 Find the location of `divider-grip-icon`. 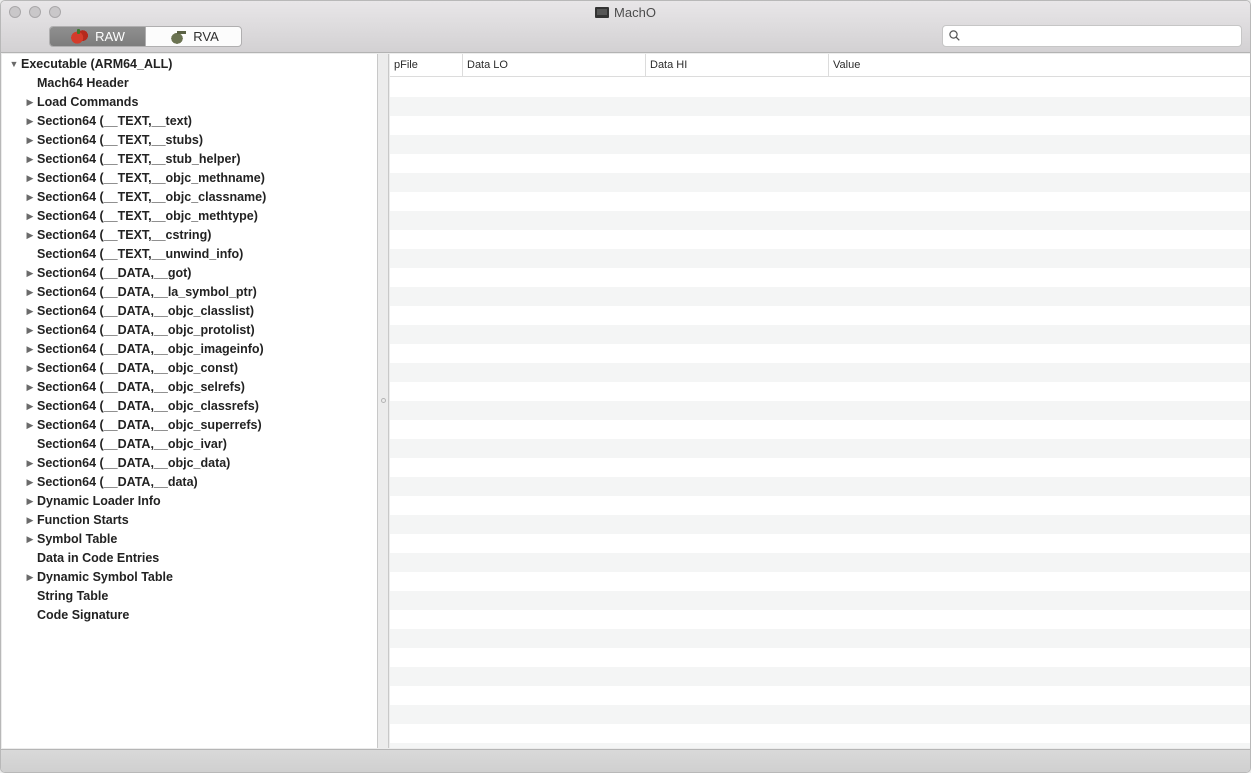

divider-grip-icon is located at coordinates (383, 400).